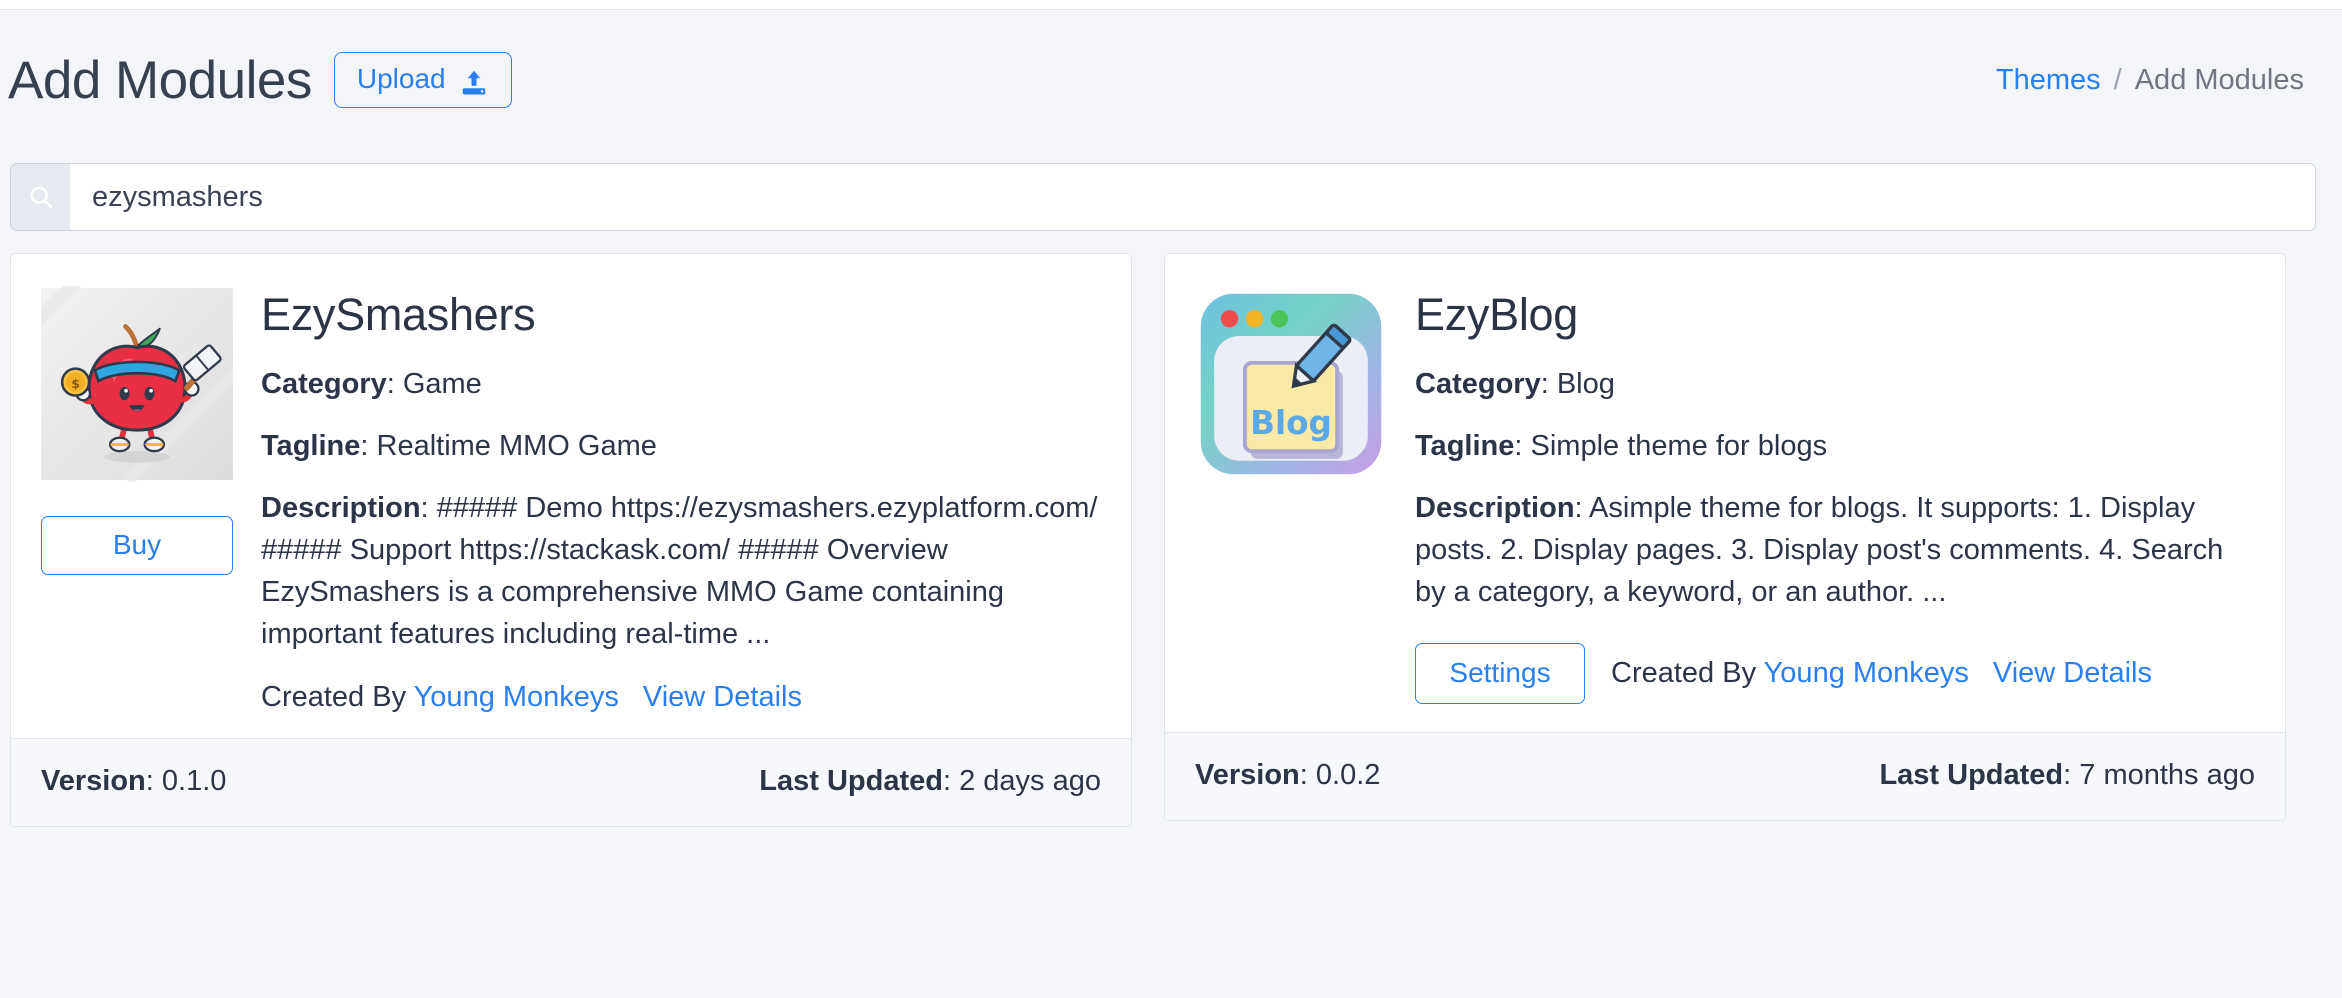 Image resolution: width=2342 pixels, height=998 pixels. What do you see at coordinates (194, 781) in the screenshot?
I see `version-value: 0.1.0` at bounding box center [194, 781].